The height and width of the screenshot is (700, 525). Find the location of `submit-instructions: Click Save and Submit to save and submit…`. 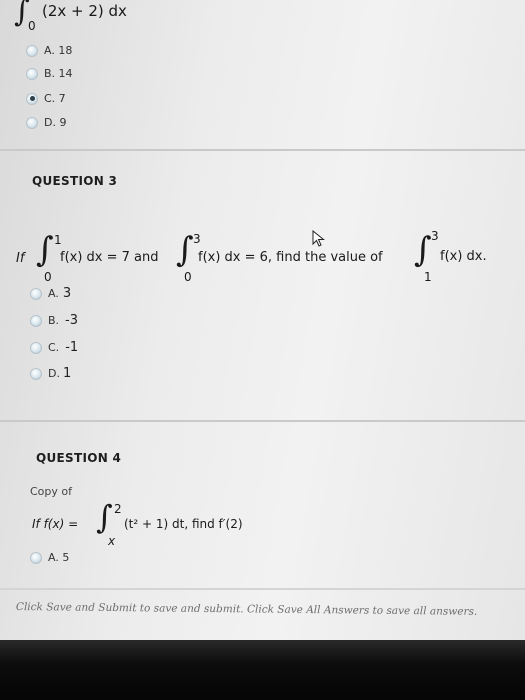

submit-instructions: Click Save and Submit to save and submit… is located at coordinates (246, 609).